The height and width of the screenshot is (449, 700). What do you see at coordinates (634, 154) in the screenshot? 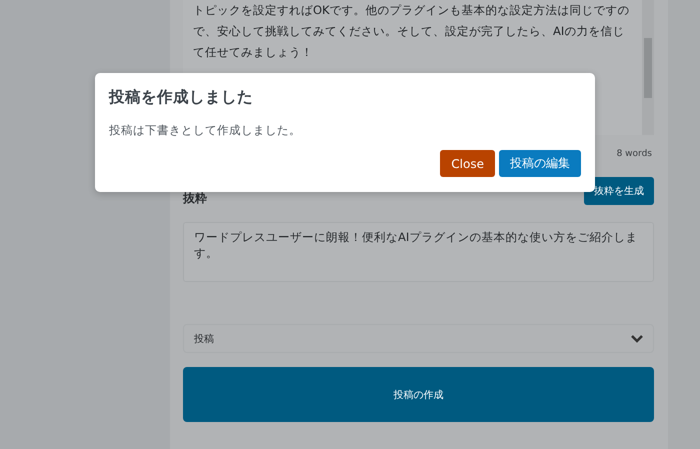
I see `word-count: 8 words` at bounding box center [634, 154].